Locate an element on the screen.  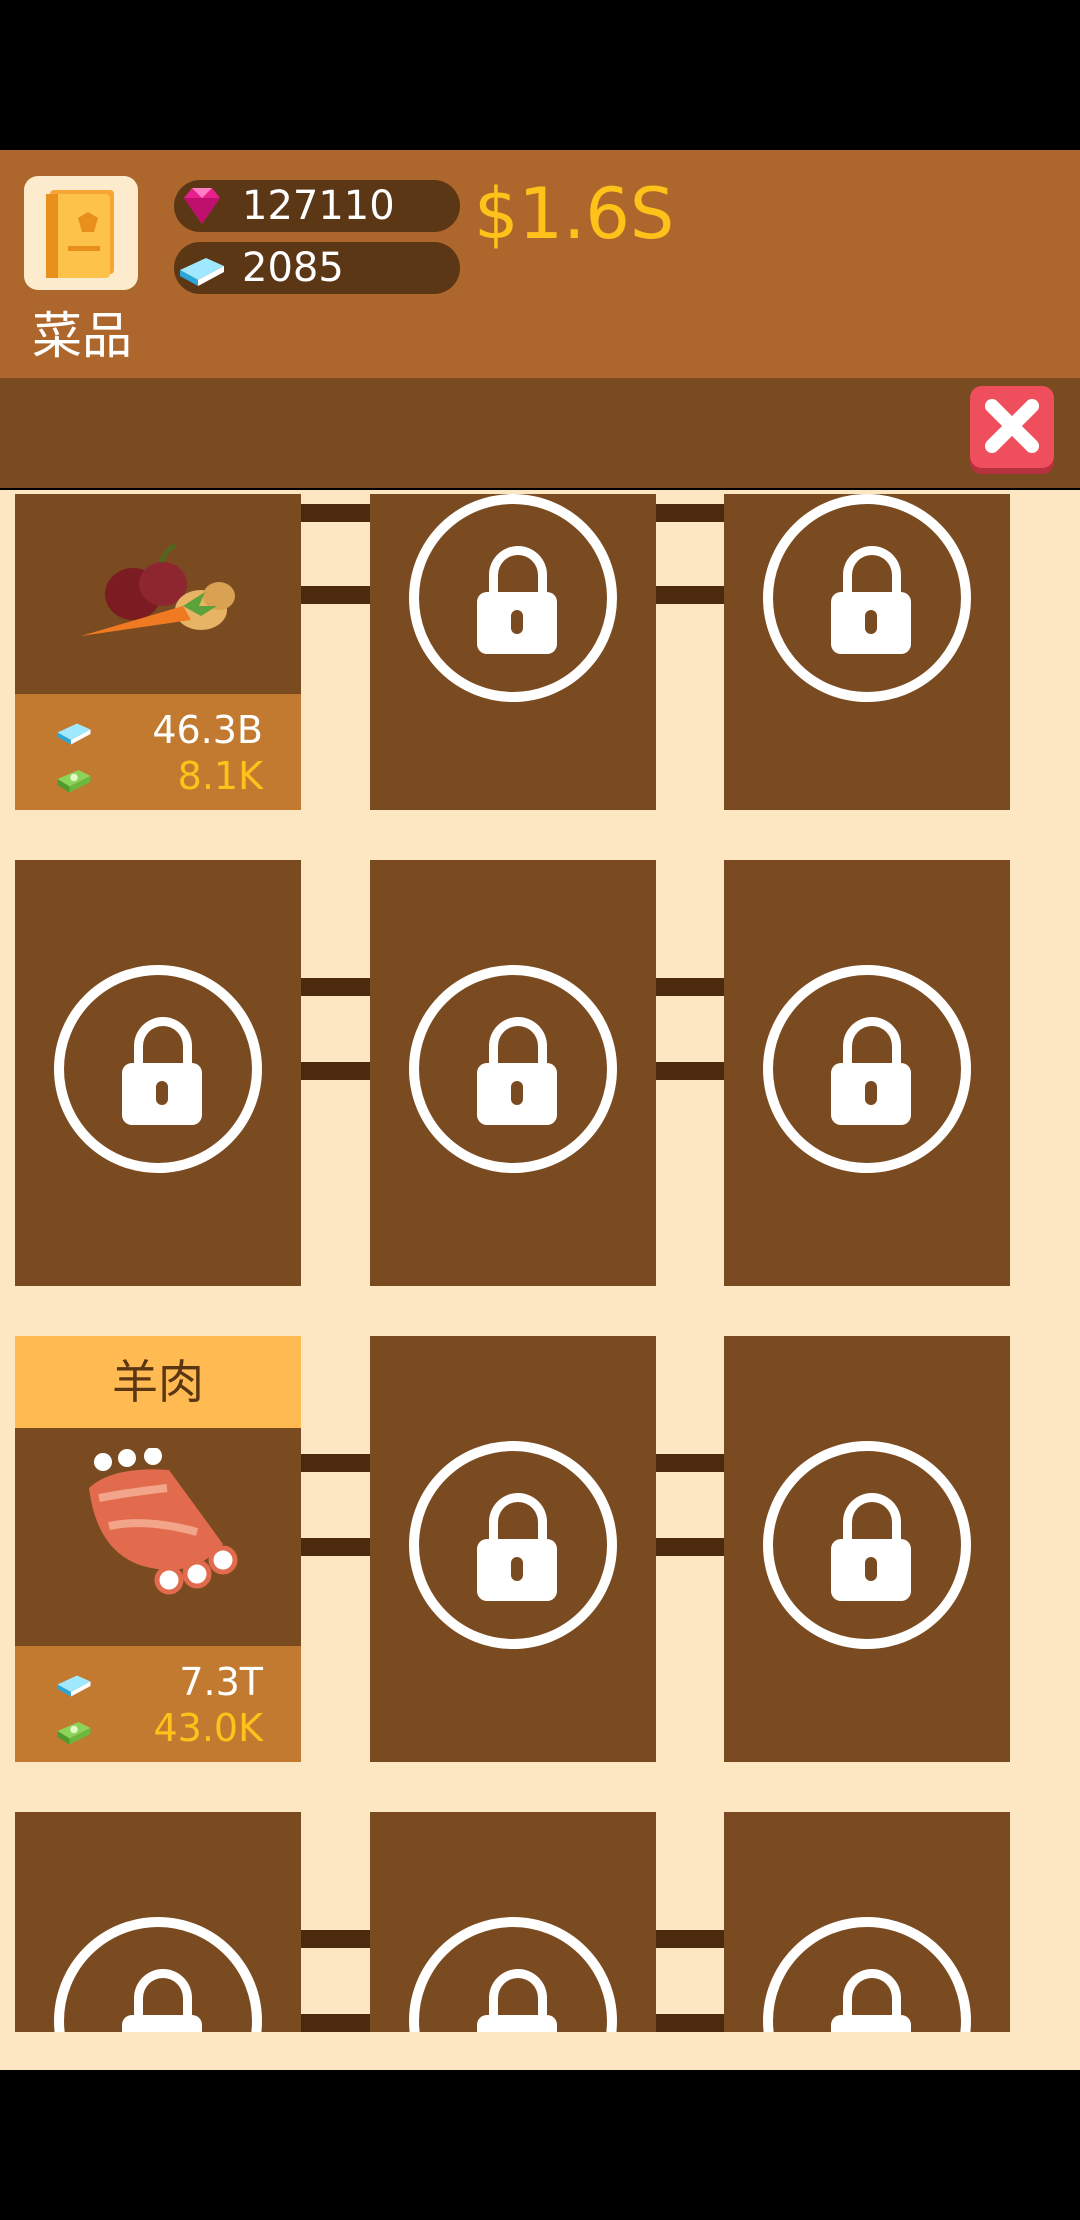
gem-count: 127110 is located at coordinates (318, 206).